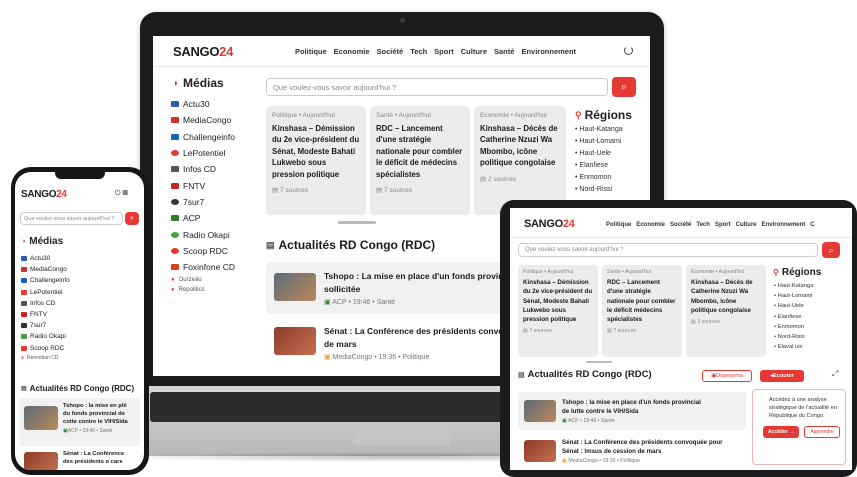 This screenshot has height=477, width=857. What do you see at coordinates (125, 193) in the screenshot?
I see `menu-icon: ▦` at bounding box center [125, 193].